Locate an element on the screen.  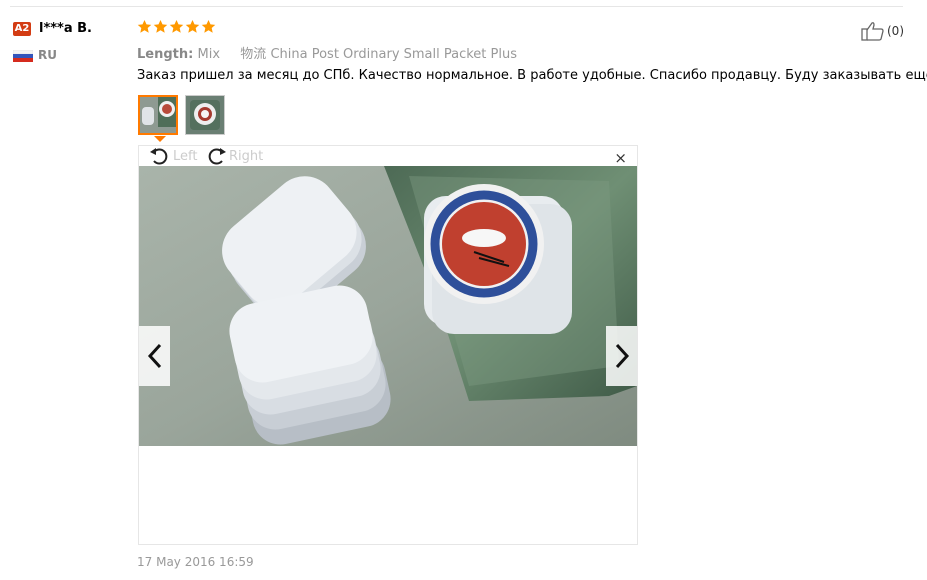
thumbs-up-icon is located at coordinates (872, 31).